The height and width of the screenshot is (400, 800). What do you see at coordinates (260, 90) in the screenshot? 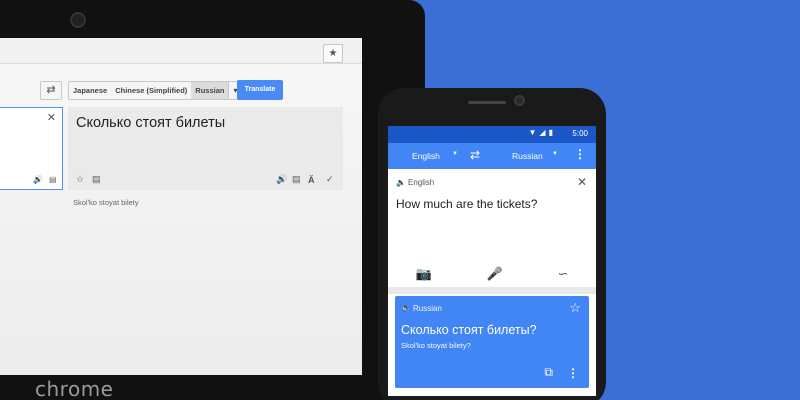
I see `translate-button: Translate` at bounding box center [260, 90].